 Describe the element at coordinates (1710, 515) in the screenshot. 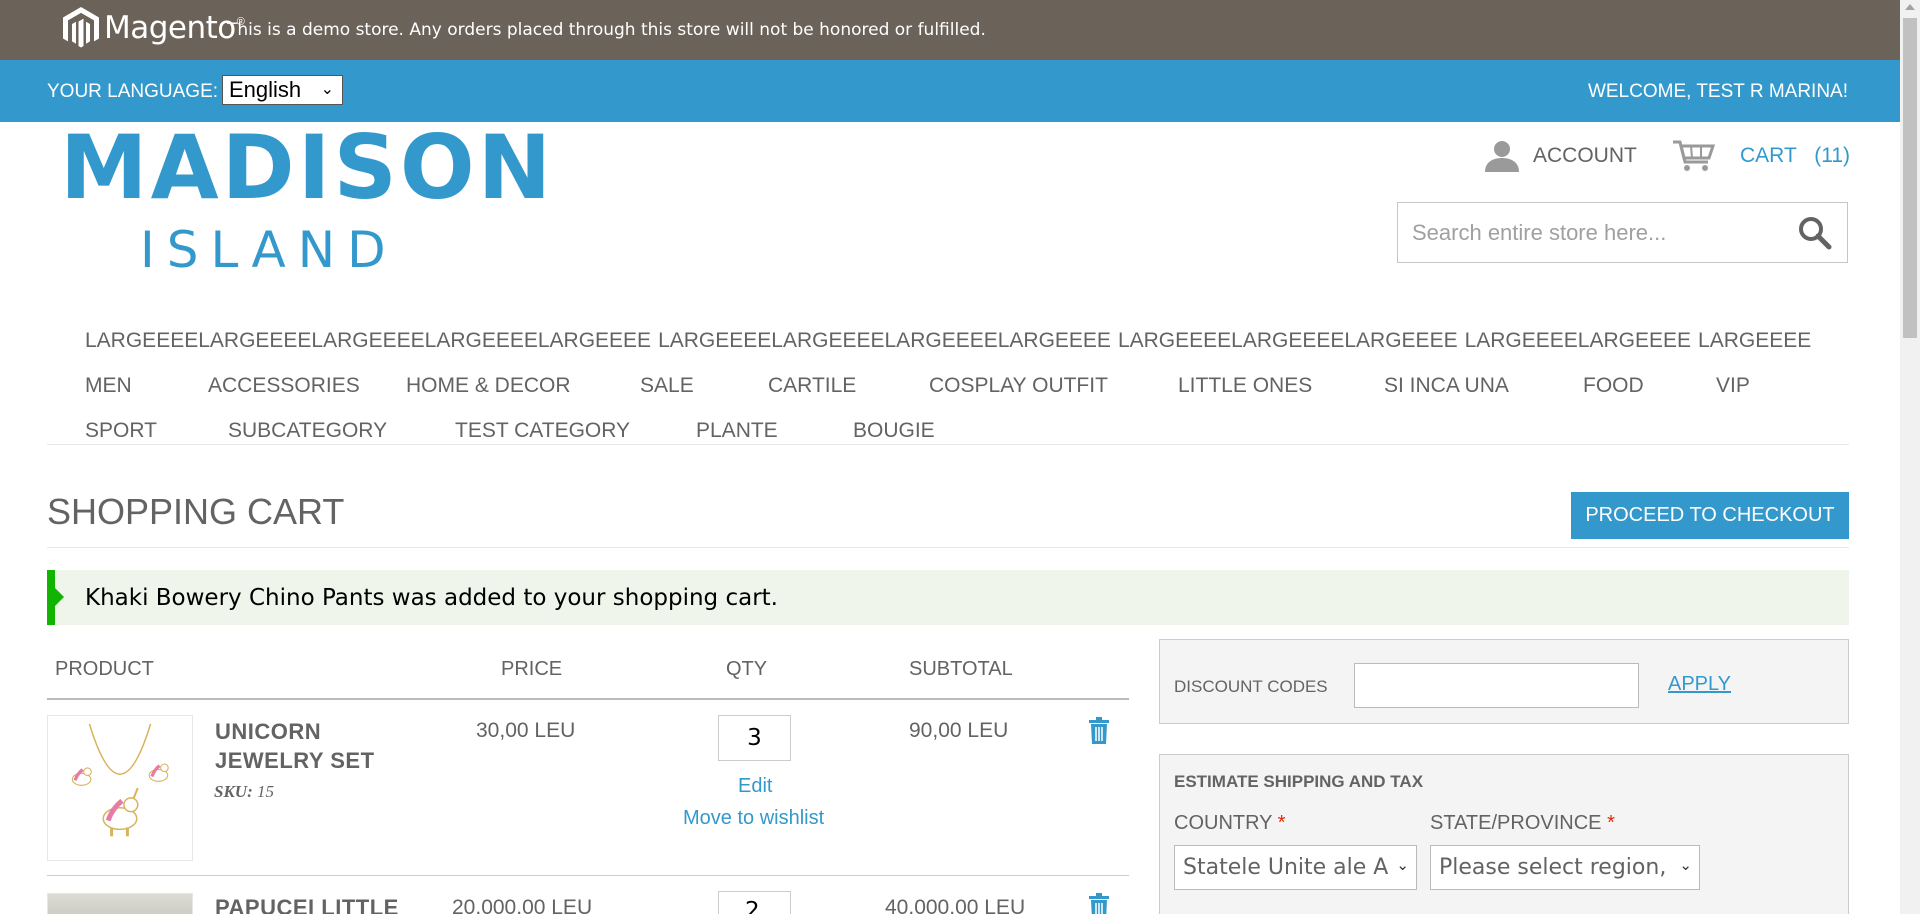

I see `proceed-to-checkout-button: PROCEED TO CHECKOUT` at that location.